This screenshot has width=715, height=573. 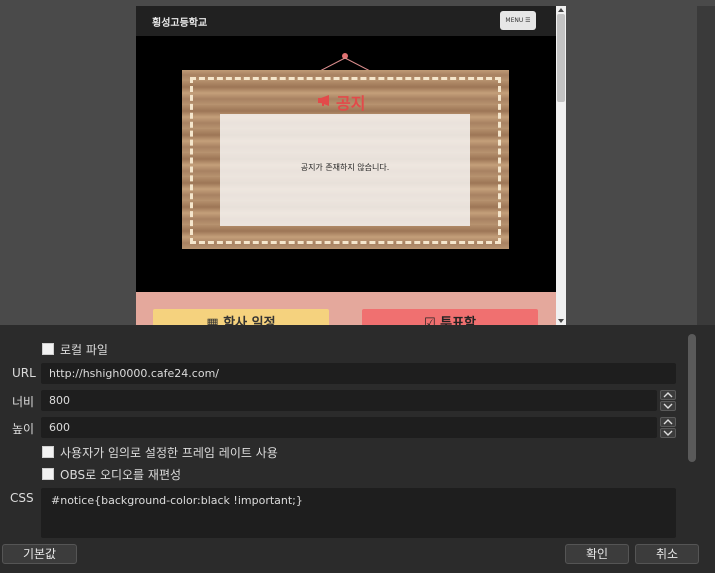 I want to click on vote-button: ☑ 투표함, so click(x=450, y=317).